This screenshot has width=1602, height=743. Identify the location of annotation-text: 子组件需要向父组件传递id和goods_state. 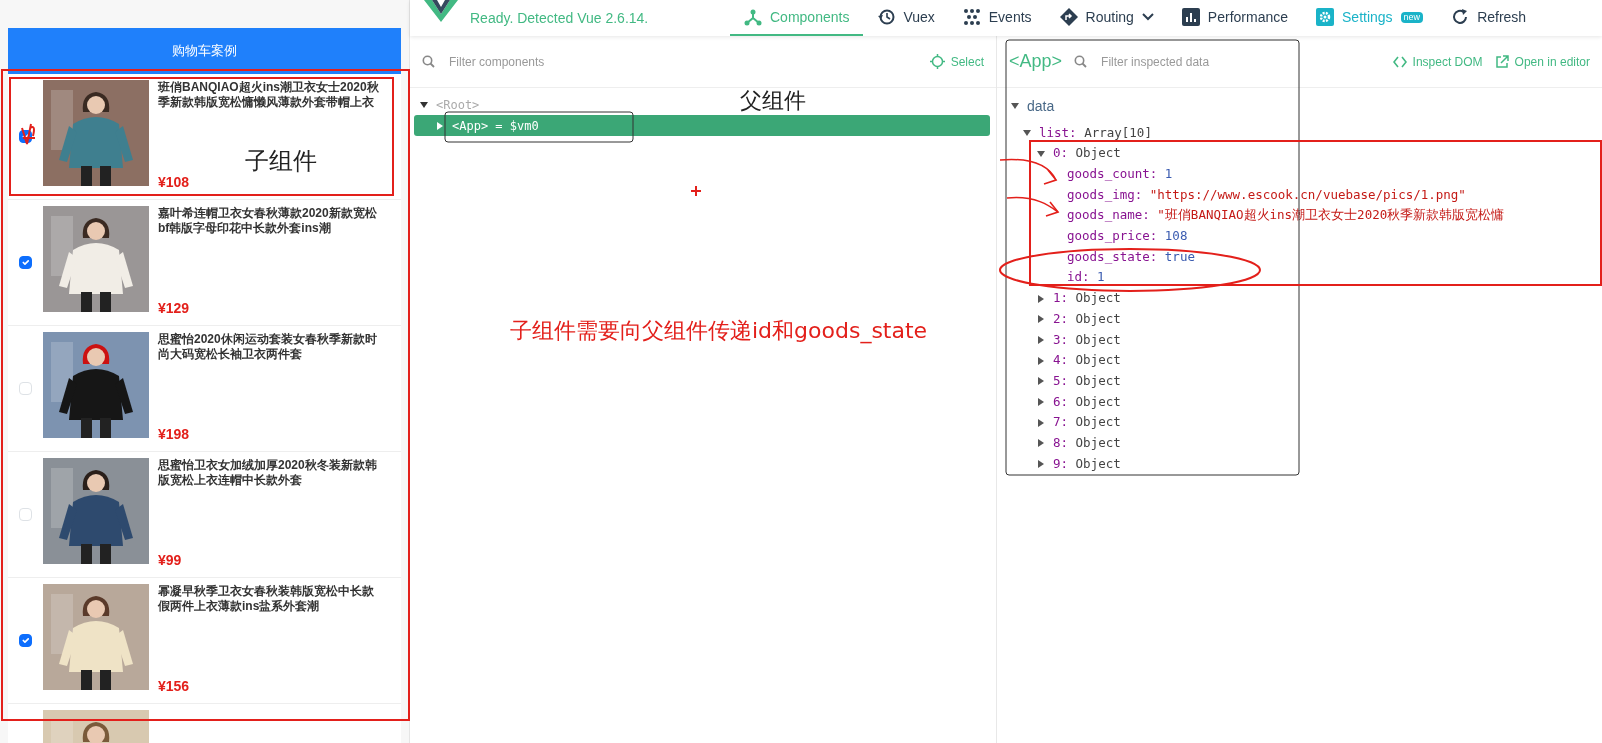
(719, 331).